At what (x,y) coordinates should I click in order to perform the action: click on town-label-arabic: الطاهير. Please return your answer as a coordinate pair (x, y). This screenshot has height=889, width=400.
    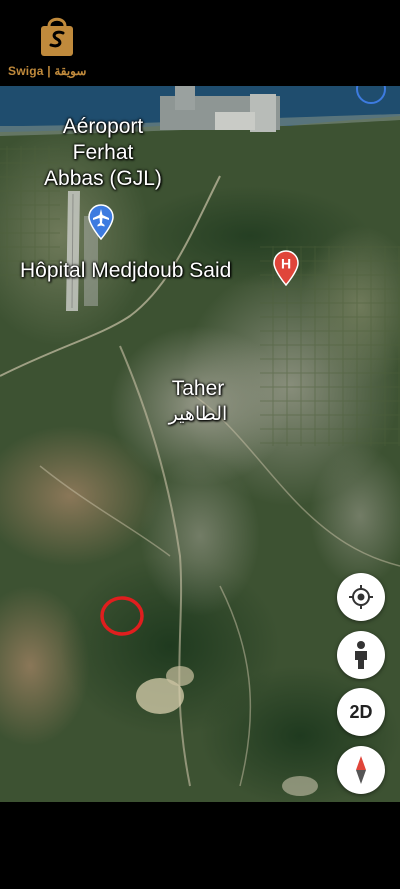
    Looking at the image, I should click on (198, 414).